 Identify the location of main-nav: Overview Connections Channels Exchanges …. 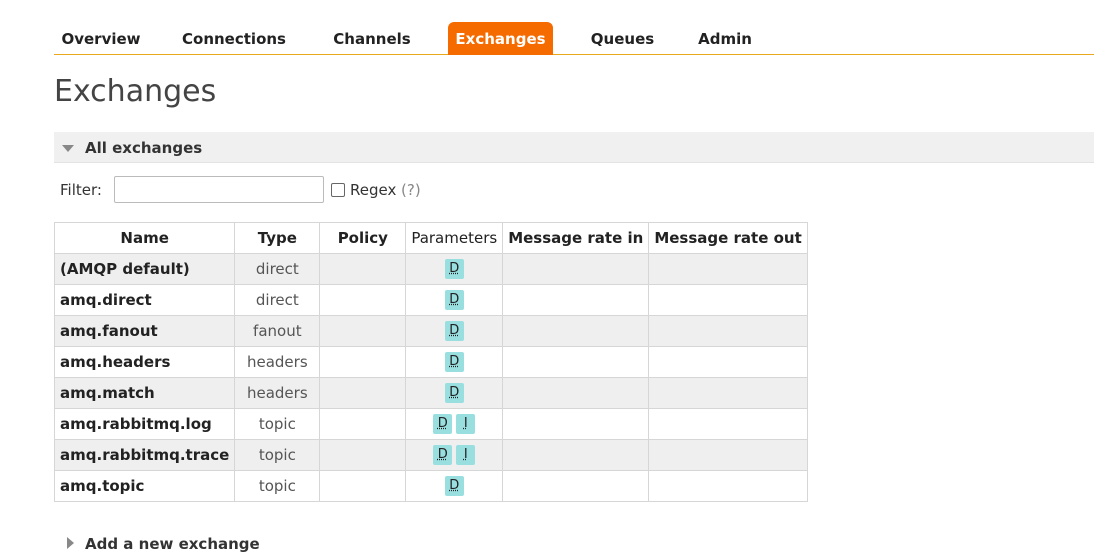
(574, 38).